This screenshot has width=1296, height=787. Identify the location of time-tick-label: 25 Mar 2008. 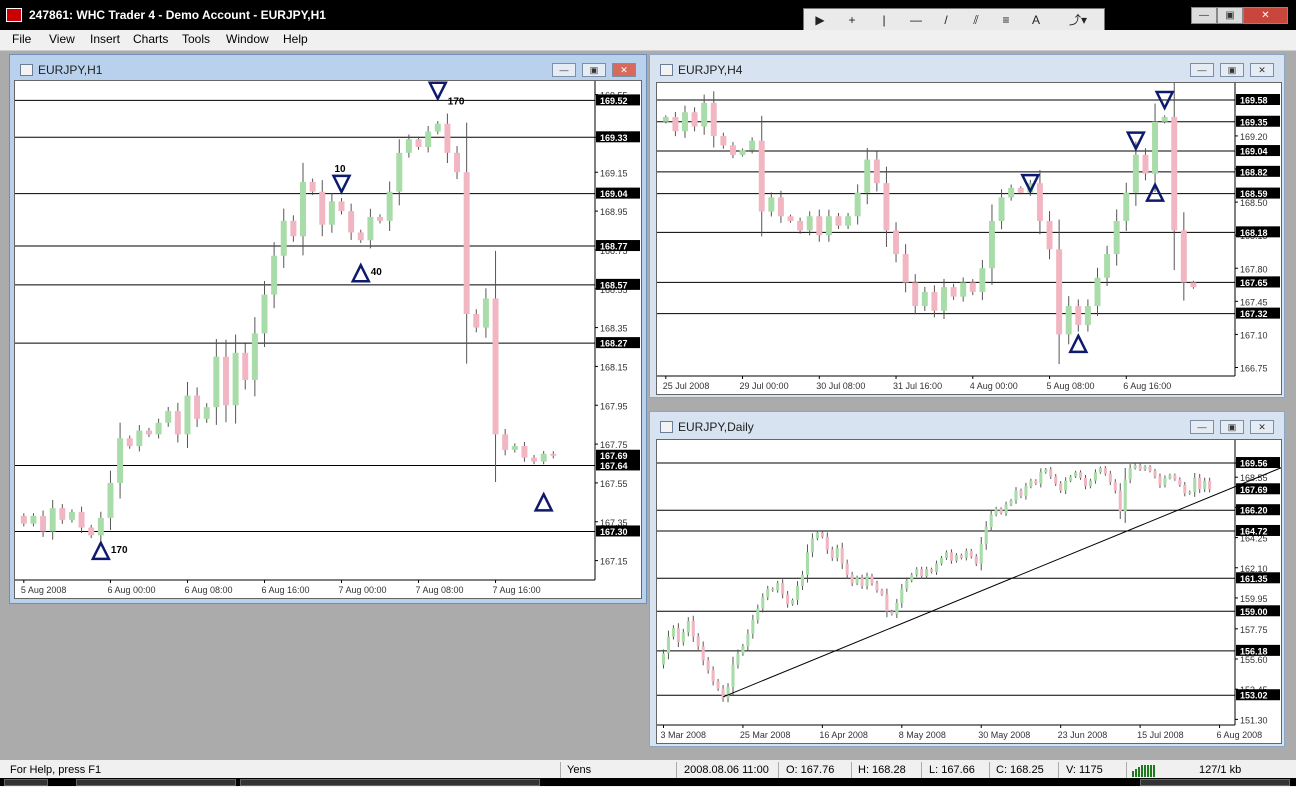
(765, 735).